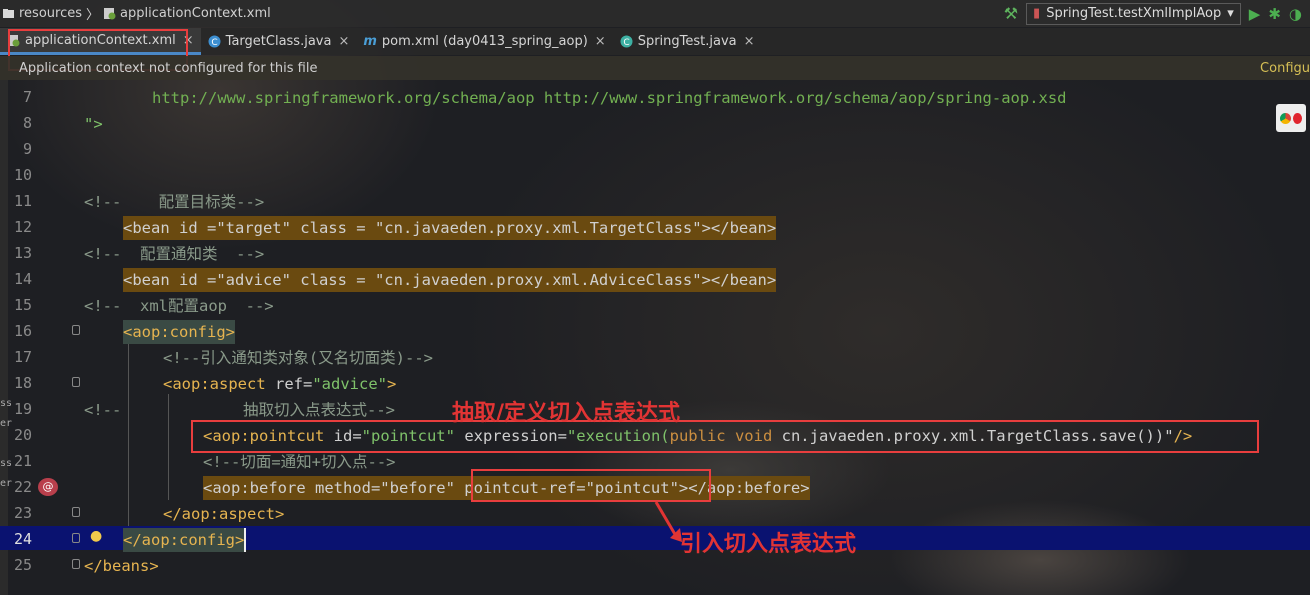 The height and width of the screenshot is (595, 1310). Describe the element at coordinates (566, 413) in the screenshot. I see `pointcut-definition-annotation: 抽取/定义切入点表达式` at that location.